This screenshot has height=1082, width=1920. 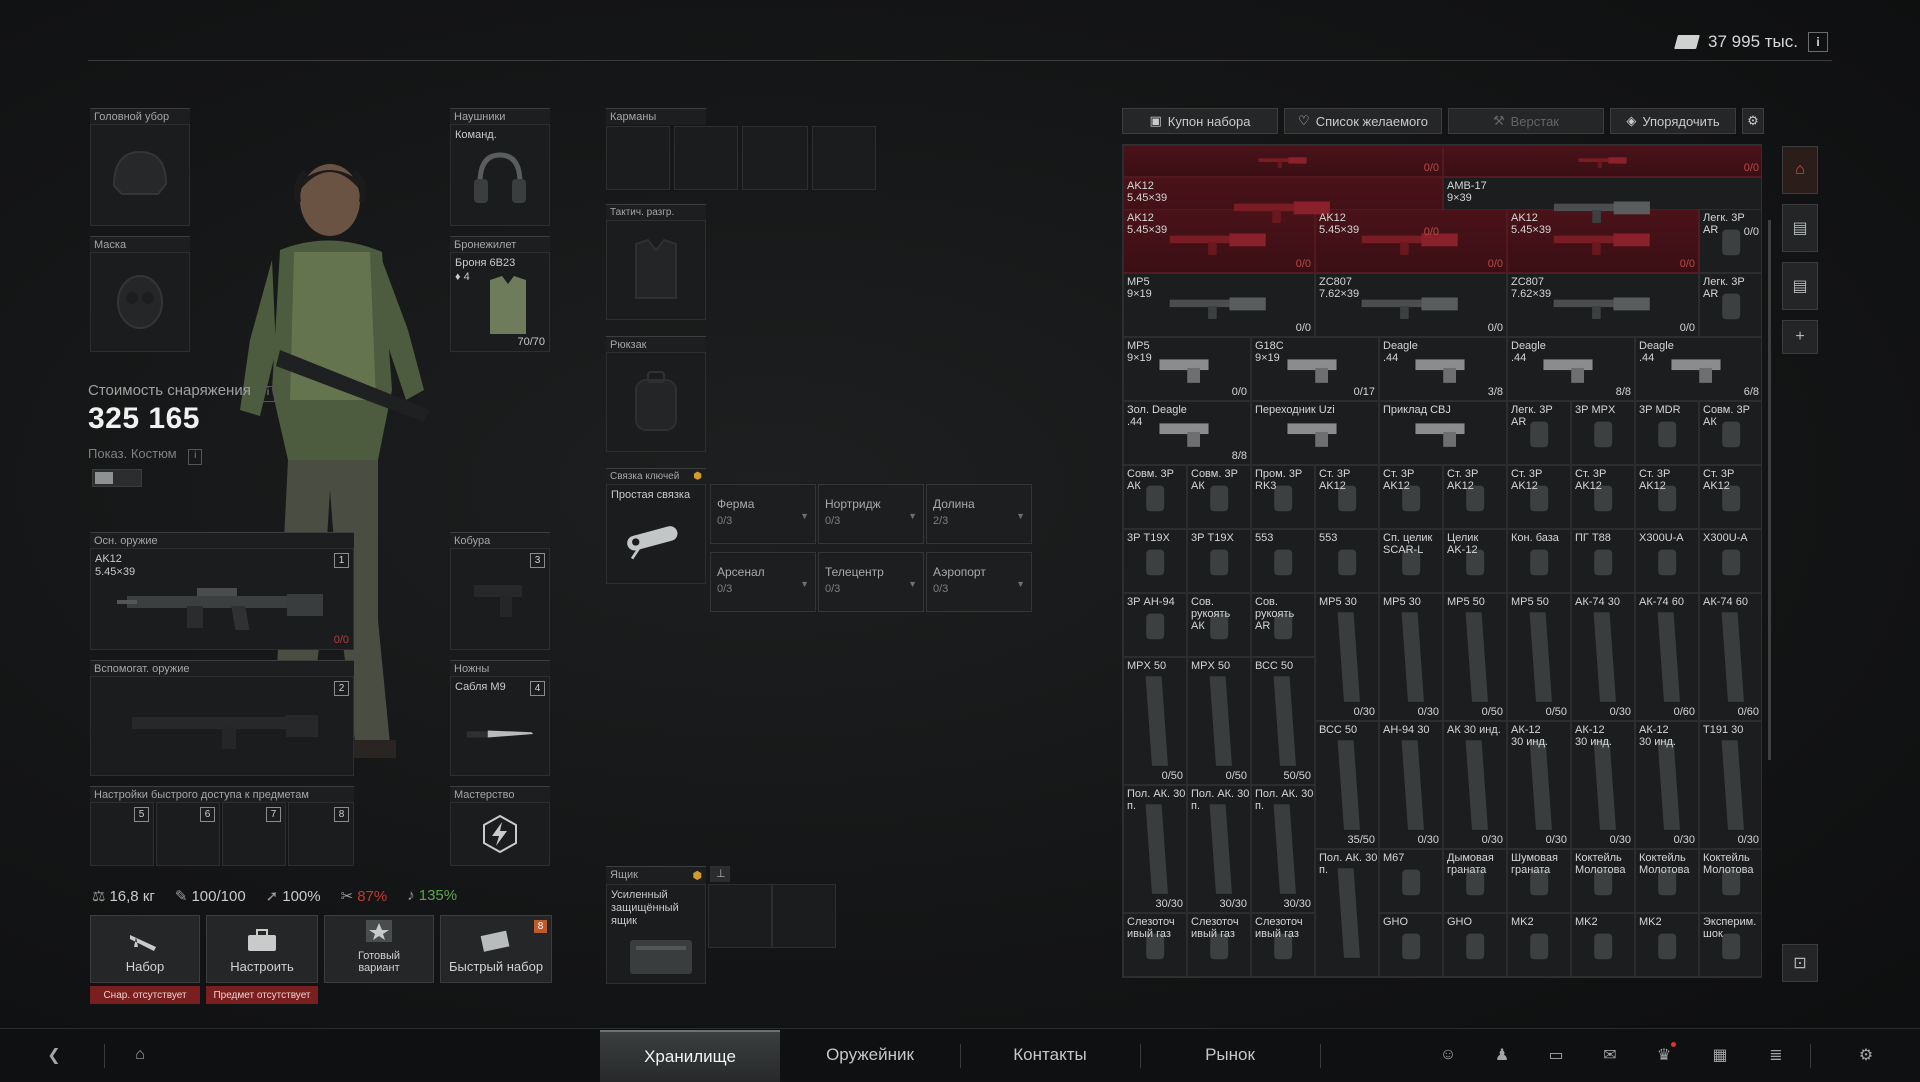 I want to click on stash-item: АК 30 инд. 0/30, so click(x=1475, y=785).